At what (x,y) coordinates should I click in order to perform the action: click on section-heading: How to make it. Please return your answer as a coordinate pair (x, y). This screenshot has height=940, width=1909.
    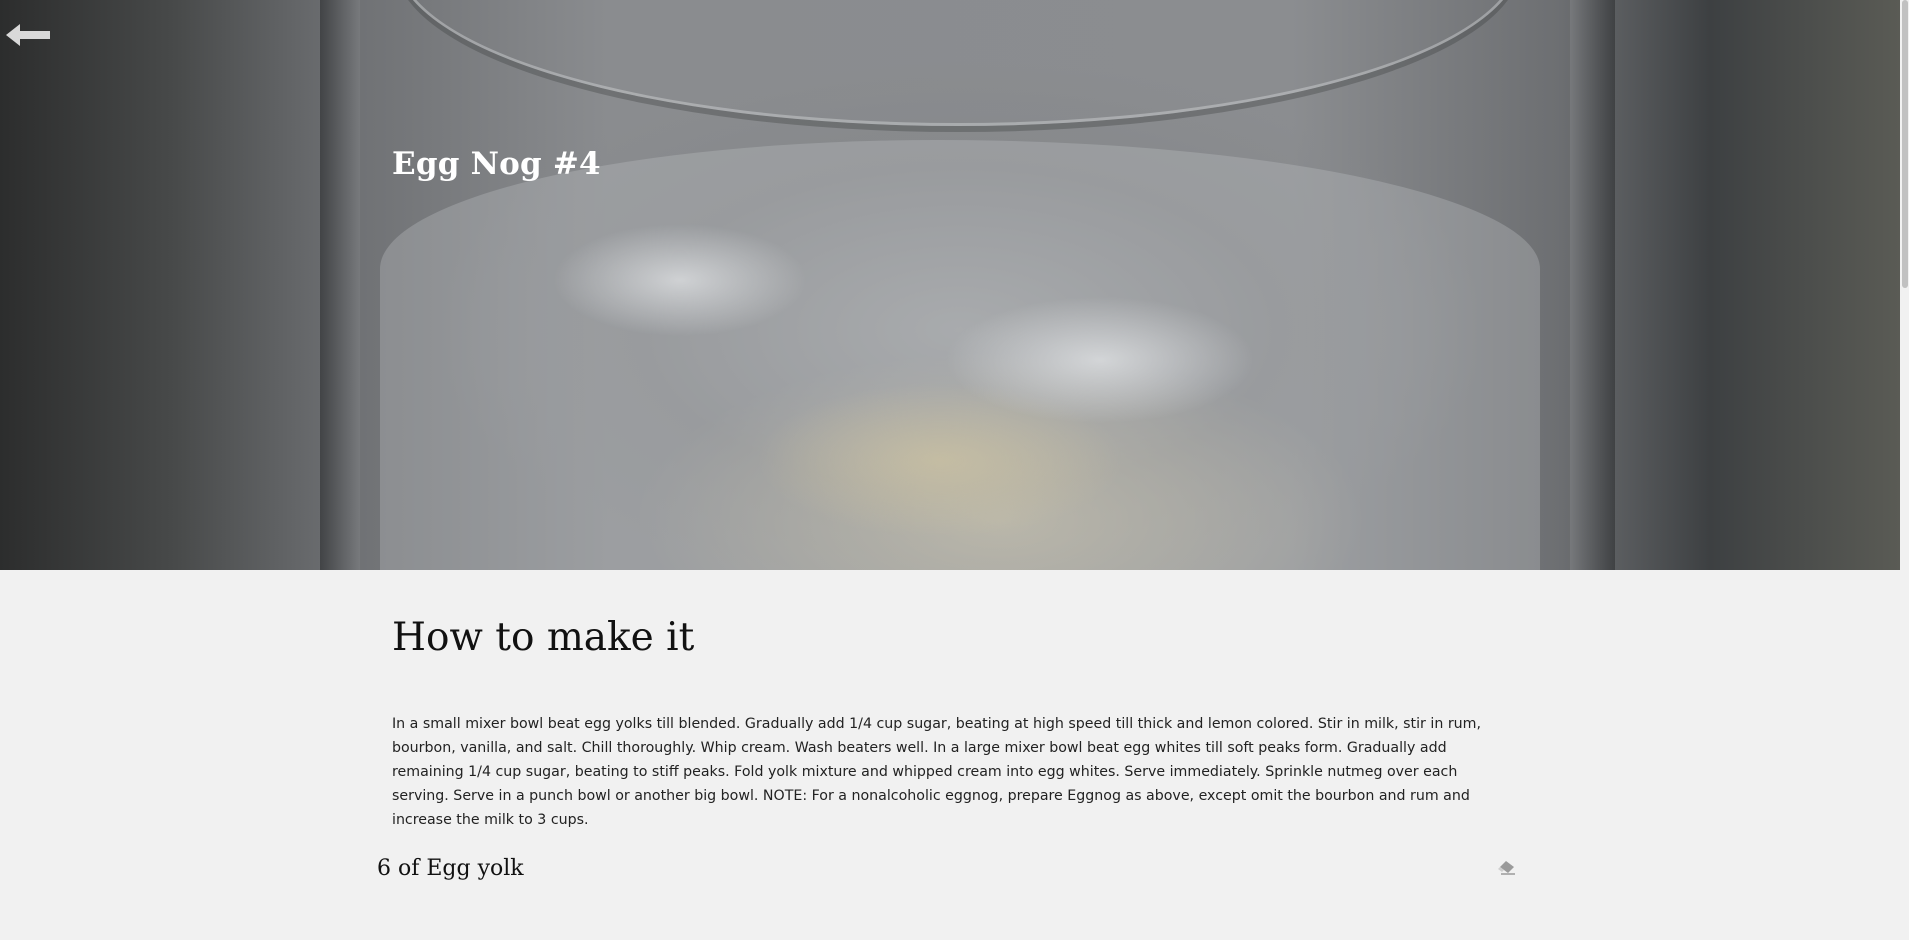
    Looking at the image, I should click on (543, 637).